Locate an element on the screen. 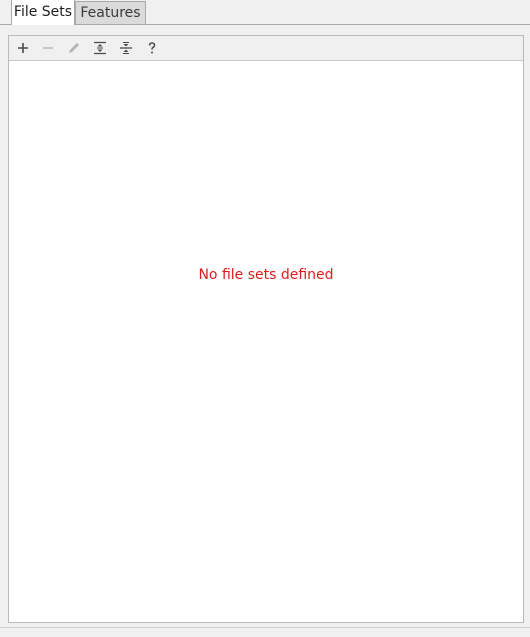  toolbar is located at coordinates (266, 48).